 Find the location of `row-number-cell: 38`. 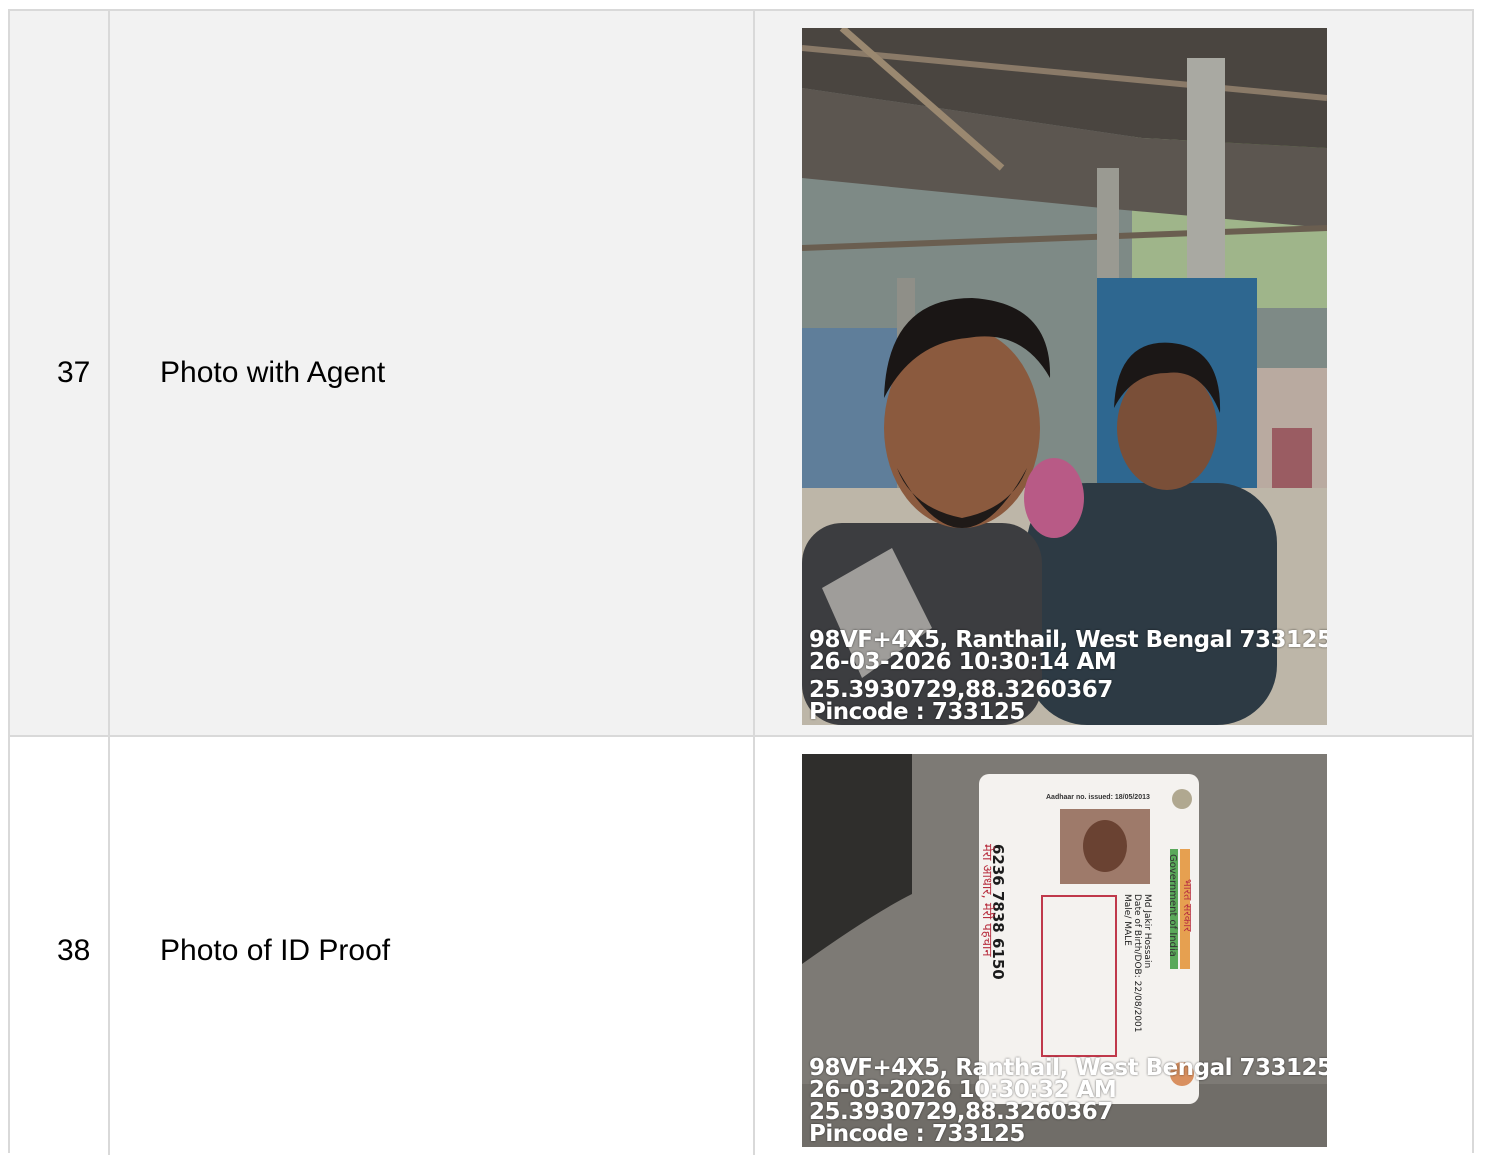

row-number-cell: 38 is located at coordinates (60, 946).